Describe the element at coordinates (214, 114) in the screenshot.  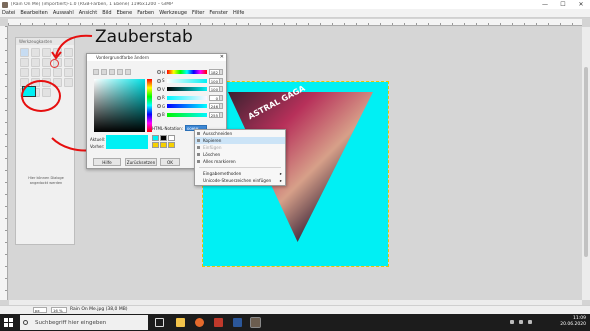
I see `channel-value: 255` at that location.